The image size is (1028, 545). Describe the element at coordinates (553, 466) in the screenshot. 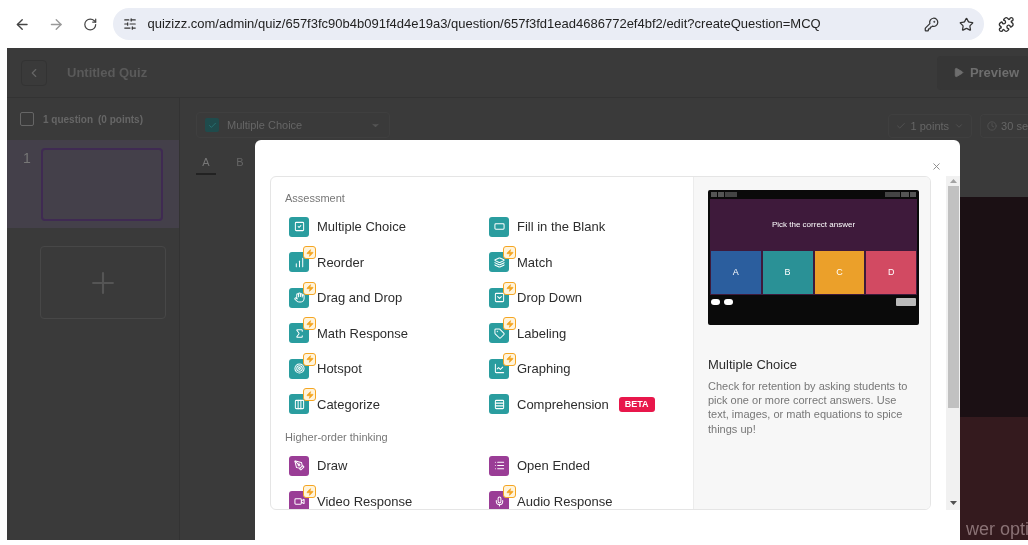

I see `question-type-option: Open Ended` at that location.